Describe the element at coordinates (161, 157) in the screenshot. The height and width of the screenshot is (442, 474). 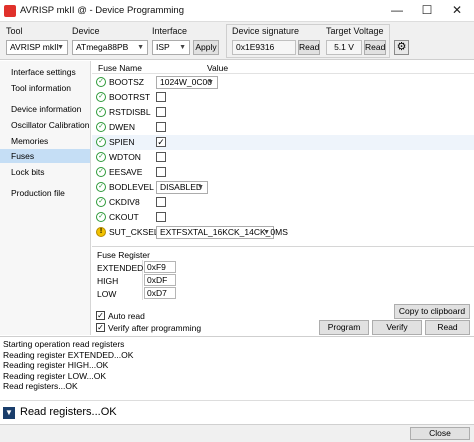
I see `wdton-checkbox` at that location.